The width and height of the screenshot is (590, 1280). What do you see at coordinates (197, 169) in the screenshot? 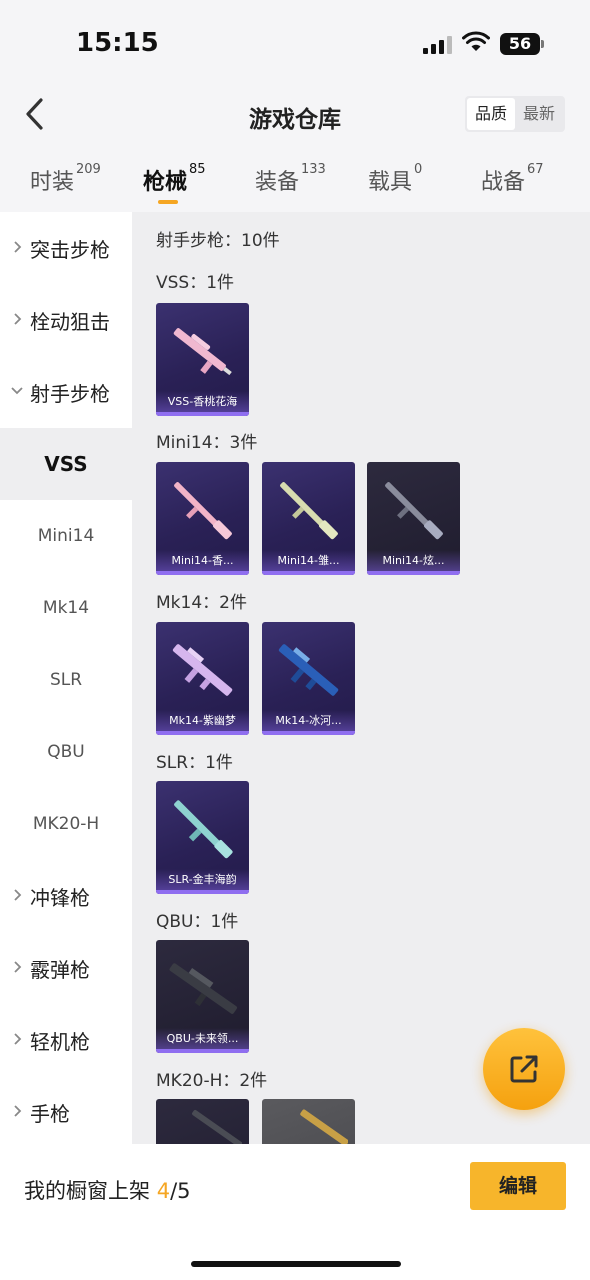
I see `tab-count: 85` at bounding box center [197, 169].